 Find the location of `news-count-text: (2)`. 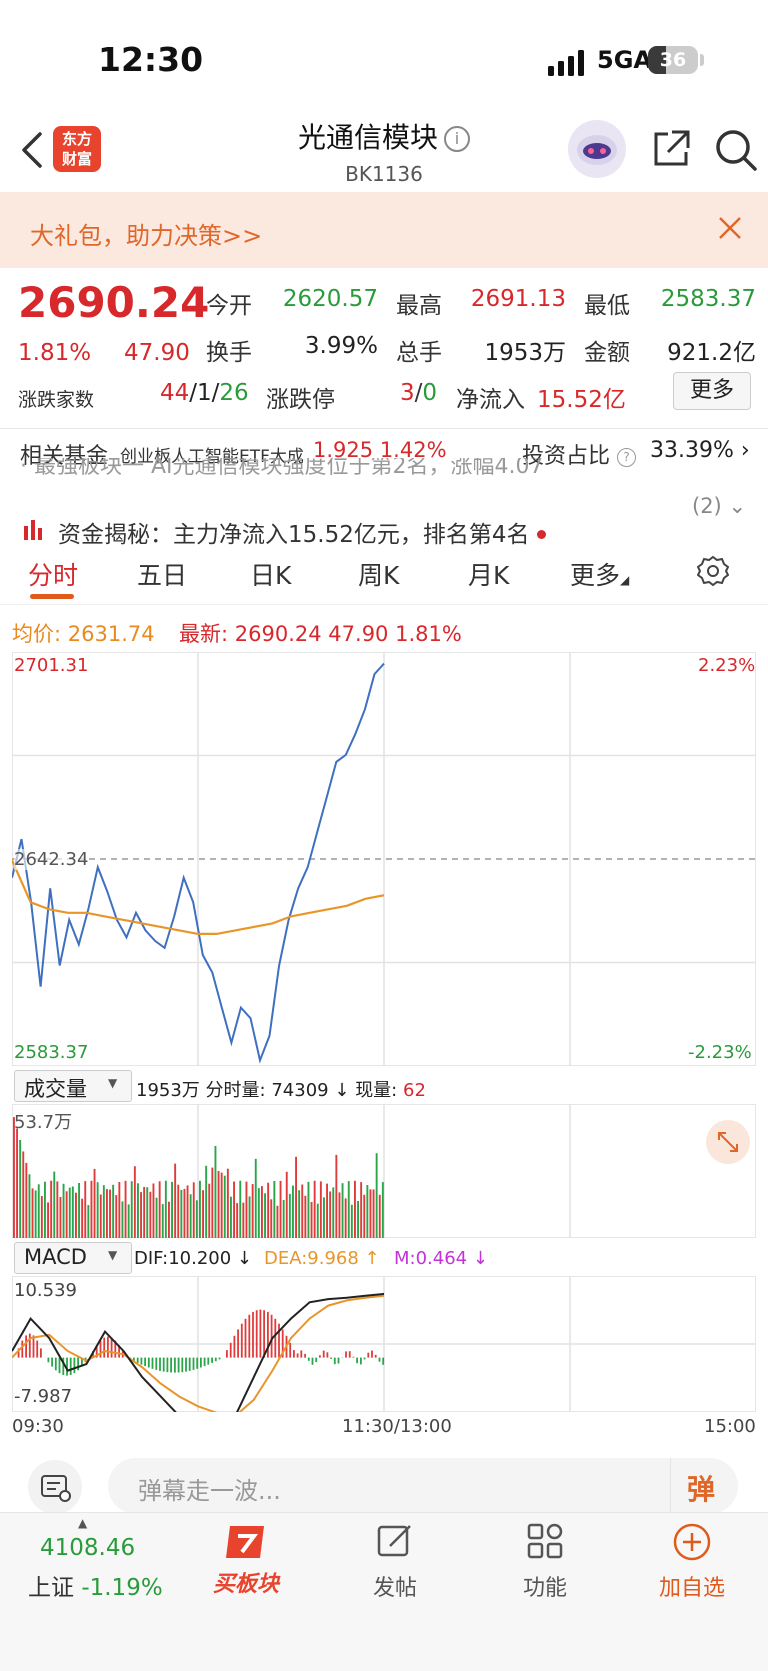

news-count-text: (2) is located at coordinates (707, 506).